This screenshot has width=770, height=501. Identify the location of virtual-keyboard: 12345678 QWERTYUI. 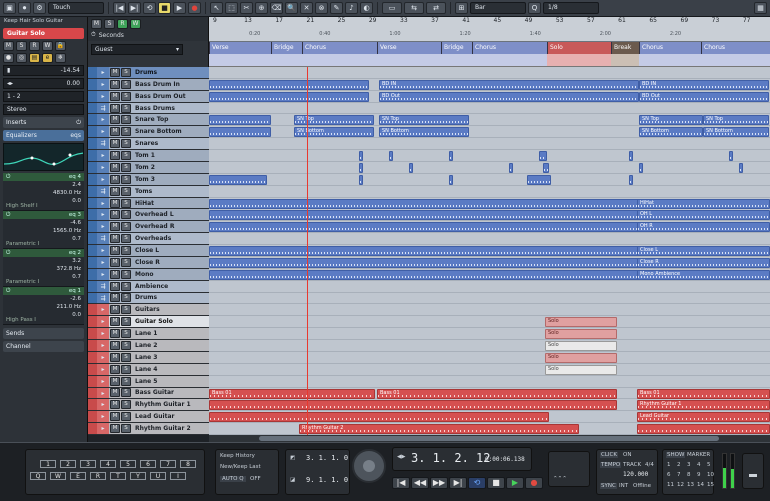
(115, 472).